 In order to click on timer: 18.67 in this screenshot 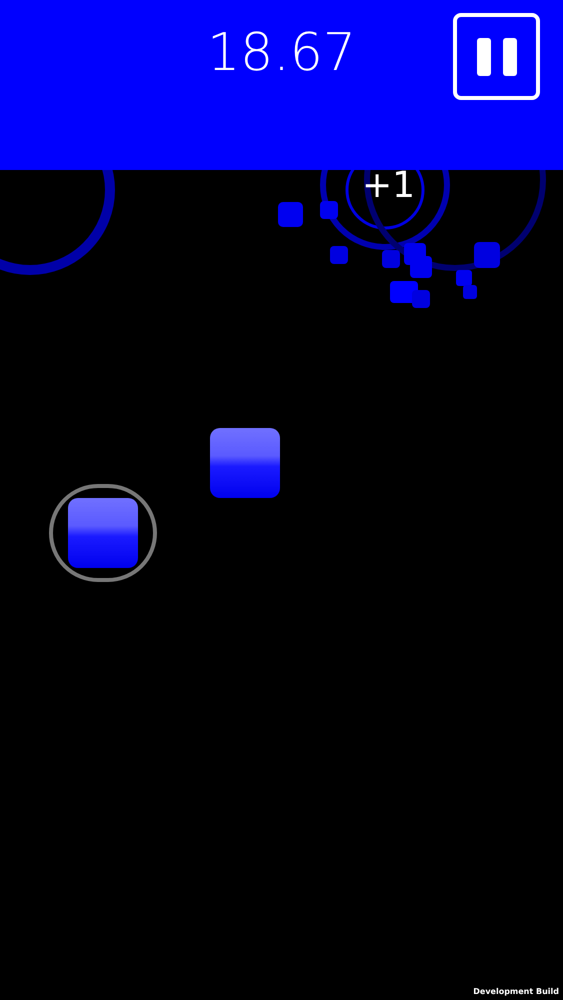, I will do `click(281, 53)`.